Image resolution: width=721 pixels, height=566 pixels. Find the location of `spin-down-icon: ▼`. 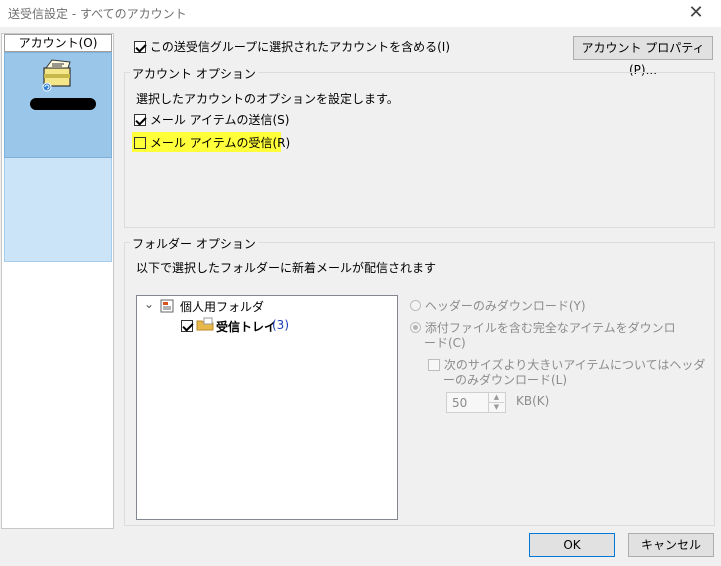

spin-down-icon: ▼ is located at coordinates (496, 407).